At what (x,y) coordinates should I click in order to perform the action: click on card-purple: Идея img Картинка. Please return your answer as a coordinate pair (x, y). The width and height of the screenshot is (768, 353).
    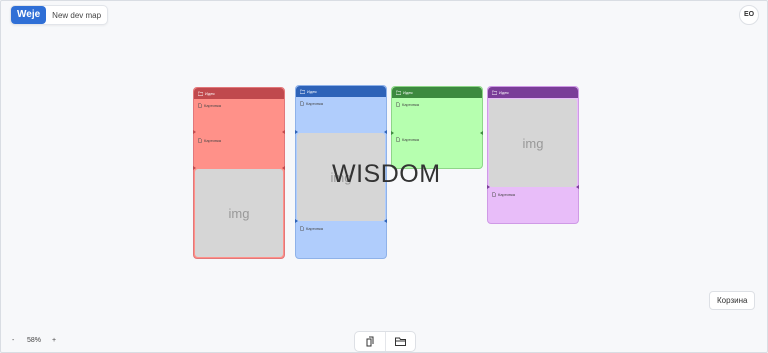
    Looking at the image, I should click on (533, 155).